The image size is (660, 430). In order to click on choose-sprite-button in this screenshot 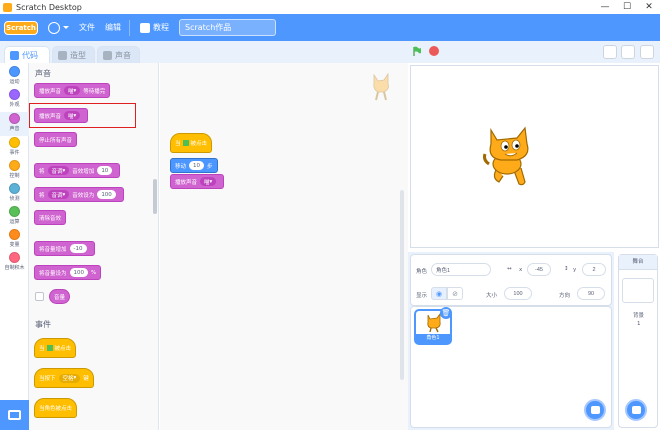, I will do `click(595, 410)`.